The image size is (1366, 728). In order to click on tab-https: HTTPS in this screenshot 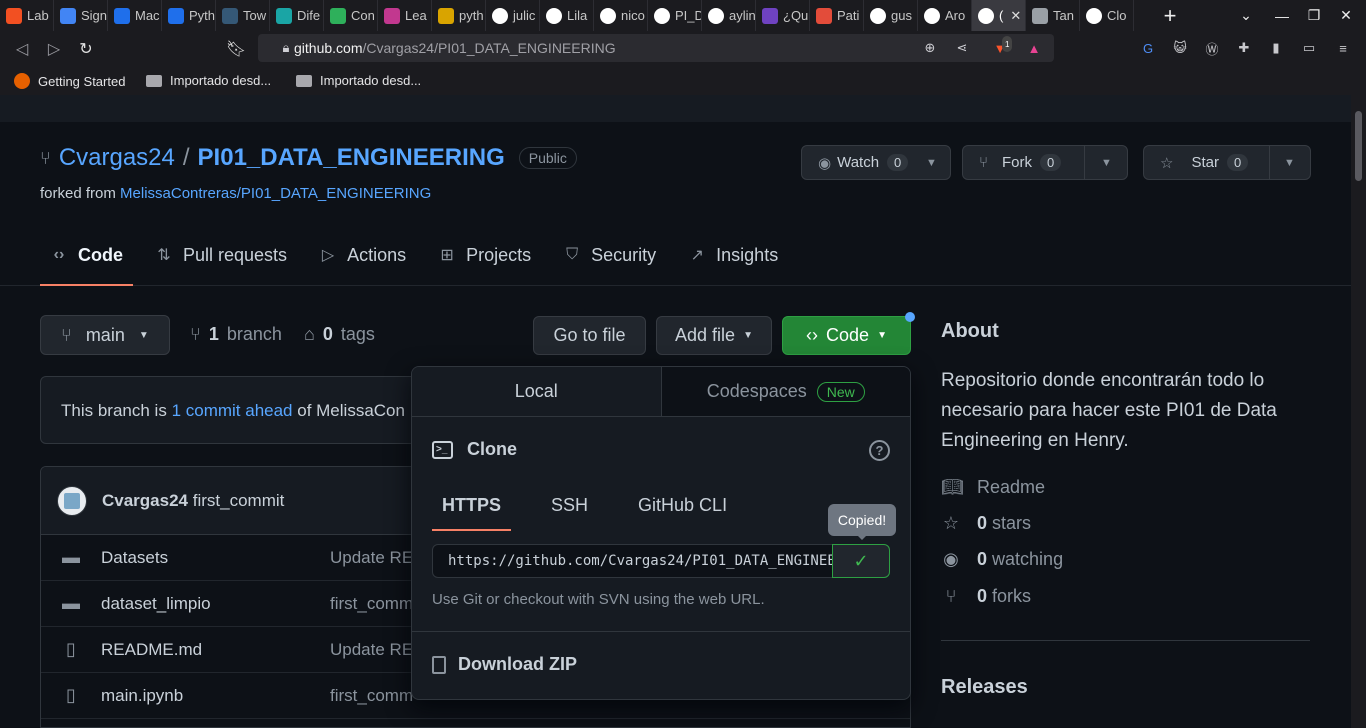, I will do `click(472, 507)`.